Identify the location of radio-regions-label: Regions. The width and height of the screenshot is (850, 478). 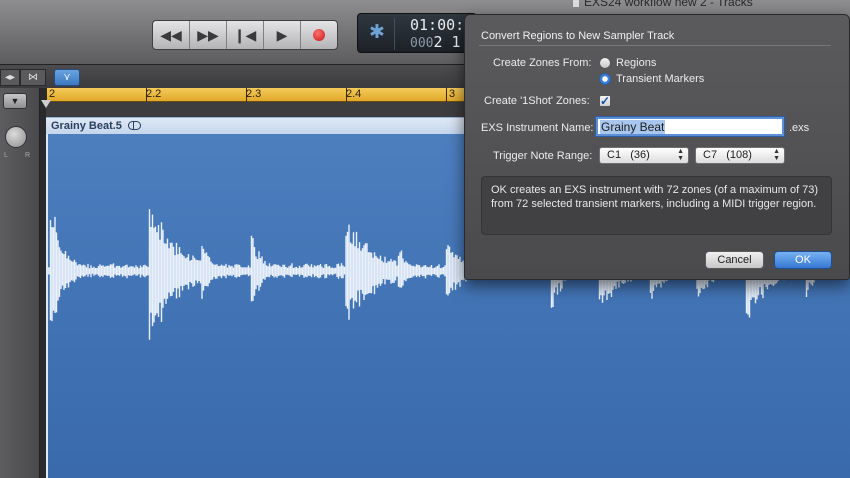
(636, 63).